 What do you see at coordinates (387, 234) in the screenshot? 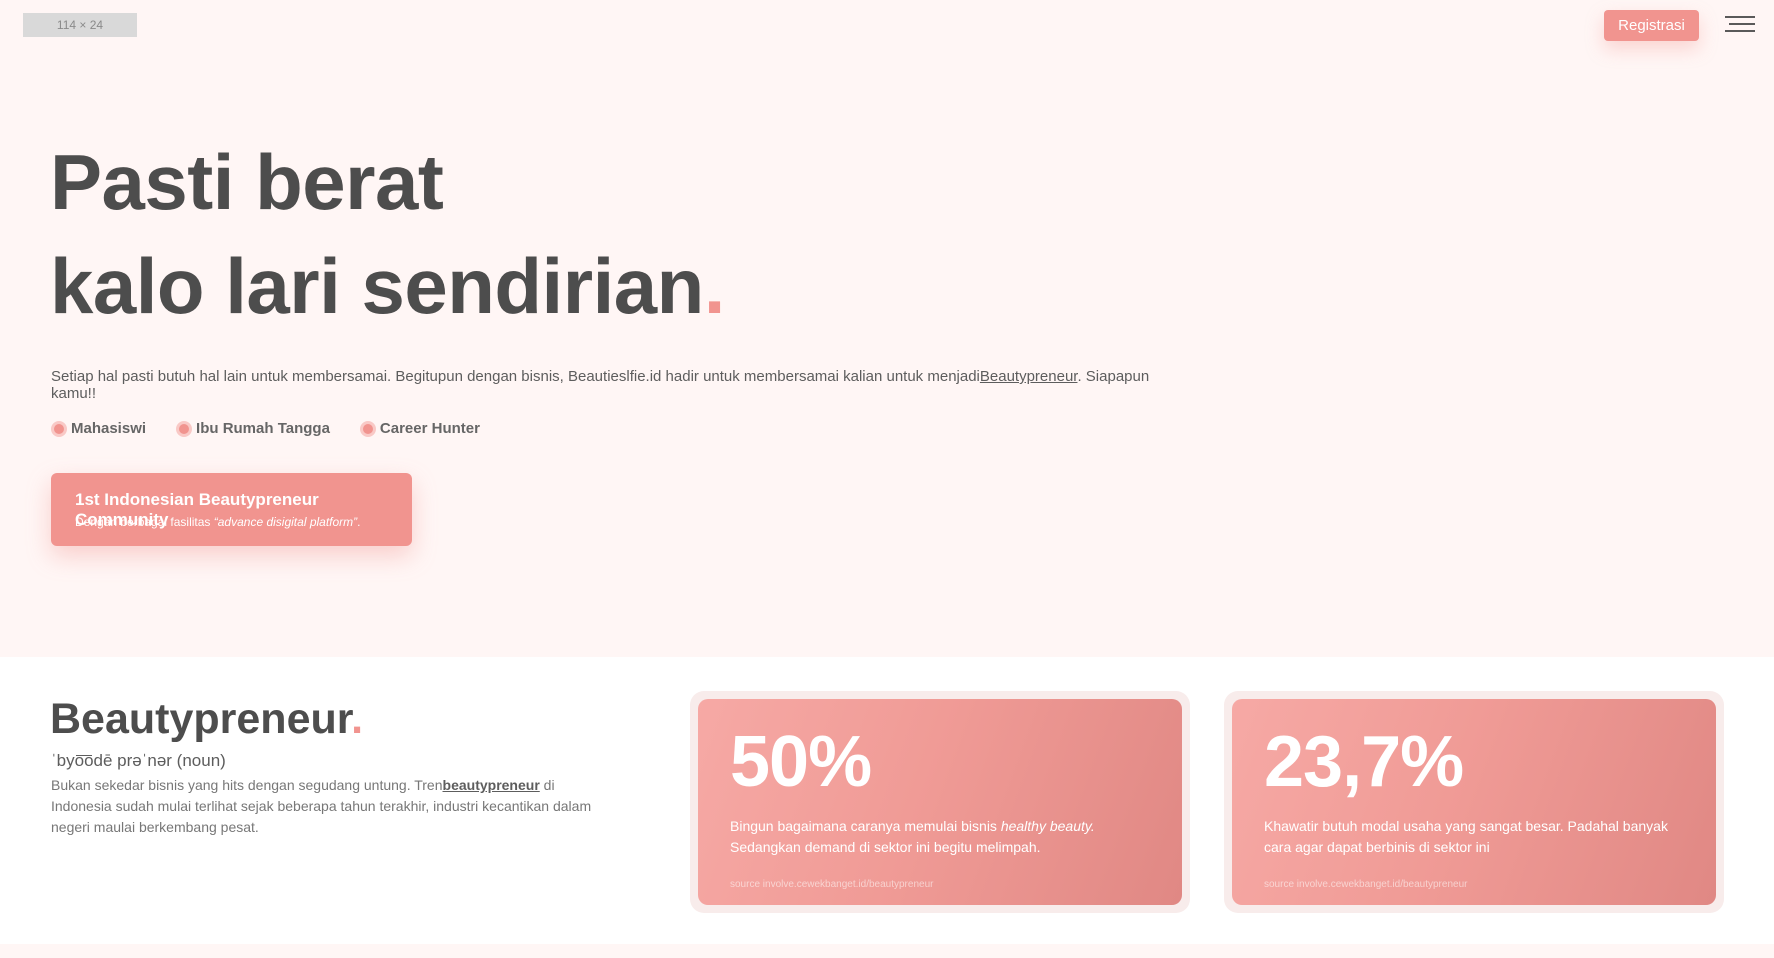
I see `hero-title: Pasti berat kalo lari sendirian.` at bounding box center [387, 234].